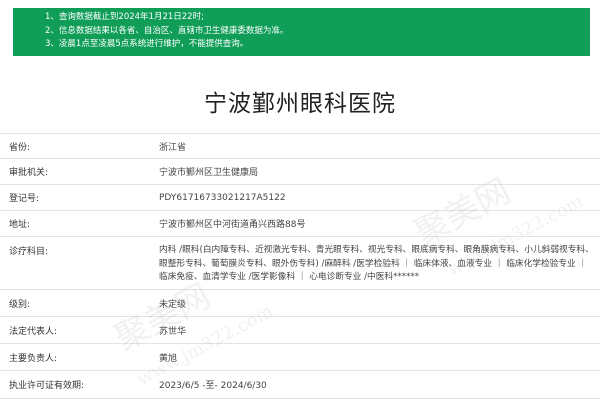 This screenshot has width=600, height=410. I want to click on table-row-legal-representative: 法定代表人: 苏世华, so click(300, 330).